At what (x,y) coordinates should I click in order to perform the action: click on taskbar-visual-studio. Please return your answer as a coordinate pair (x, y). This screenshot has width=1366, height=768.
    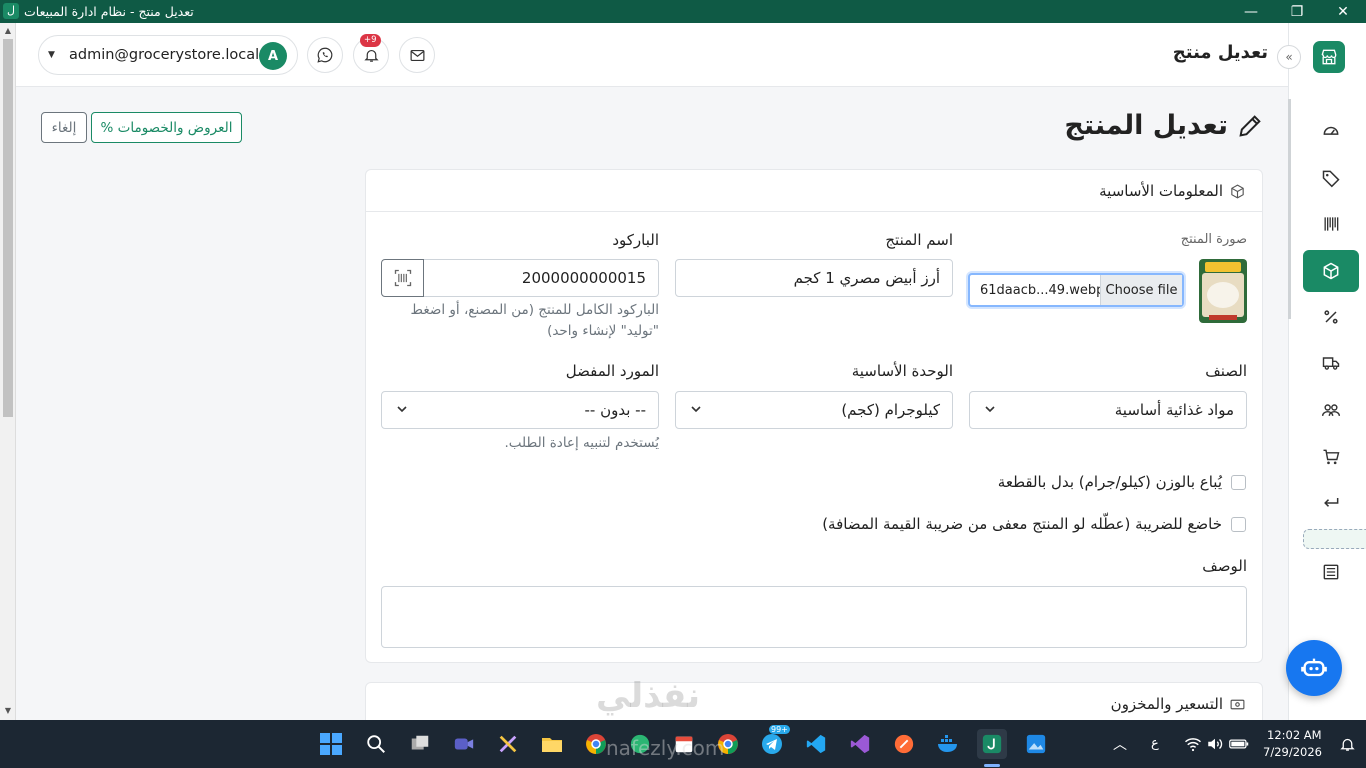
    Looking at the image, I should click on (860, 744).